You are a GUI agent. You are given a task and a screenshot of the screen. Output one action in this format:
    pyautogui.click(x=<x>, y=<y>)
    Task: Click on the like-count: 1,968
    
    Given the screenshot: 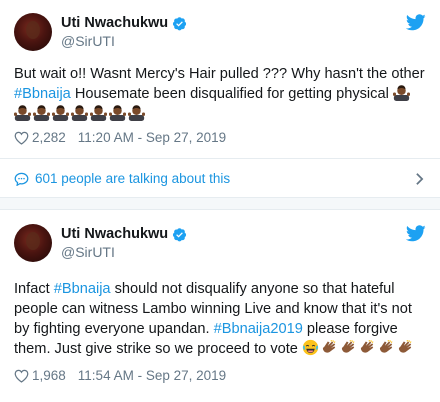 What is the action you would take?
    pyautogui.click(x=49, y=375)
    